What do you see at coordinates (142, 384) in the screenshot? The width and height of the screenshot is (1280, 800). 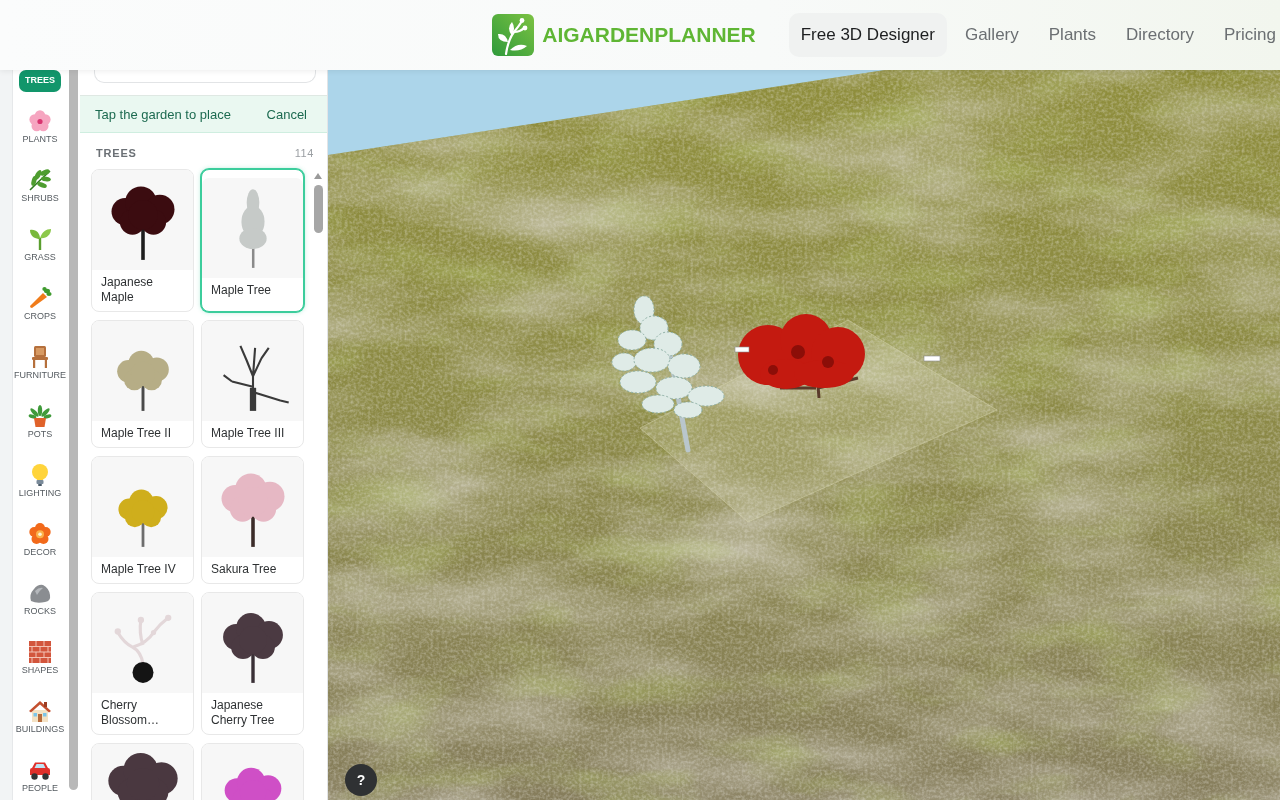 I see `tree-card: Maple Tree II` at bounding box center [142, 384].